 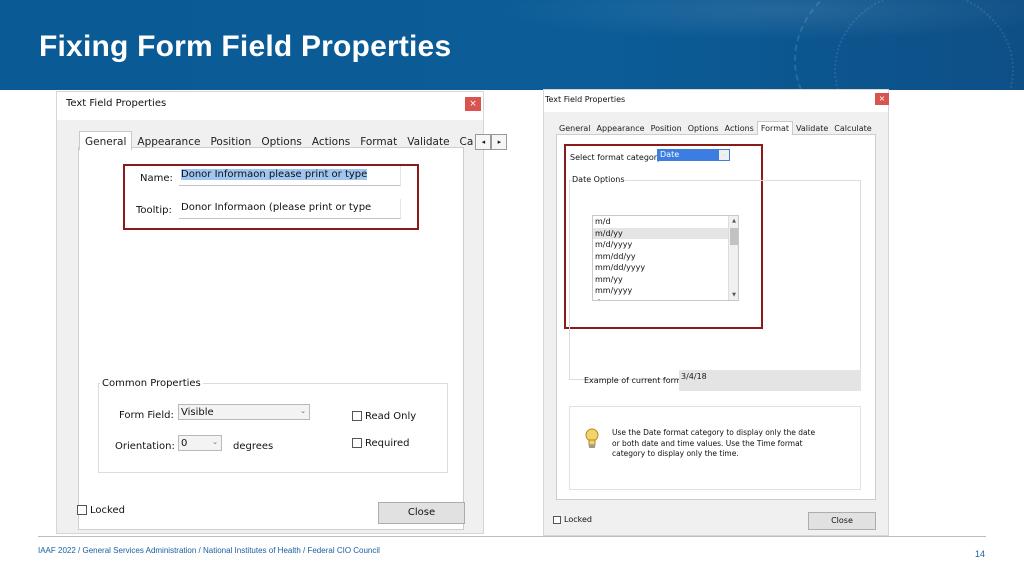 What do you see at coordinates (733, 221) in the screenshot?
I see `chevron-up-icon: ▲` at bounding box center [733, 221].